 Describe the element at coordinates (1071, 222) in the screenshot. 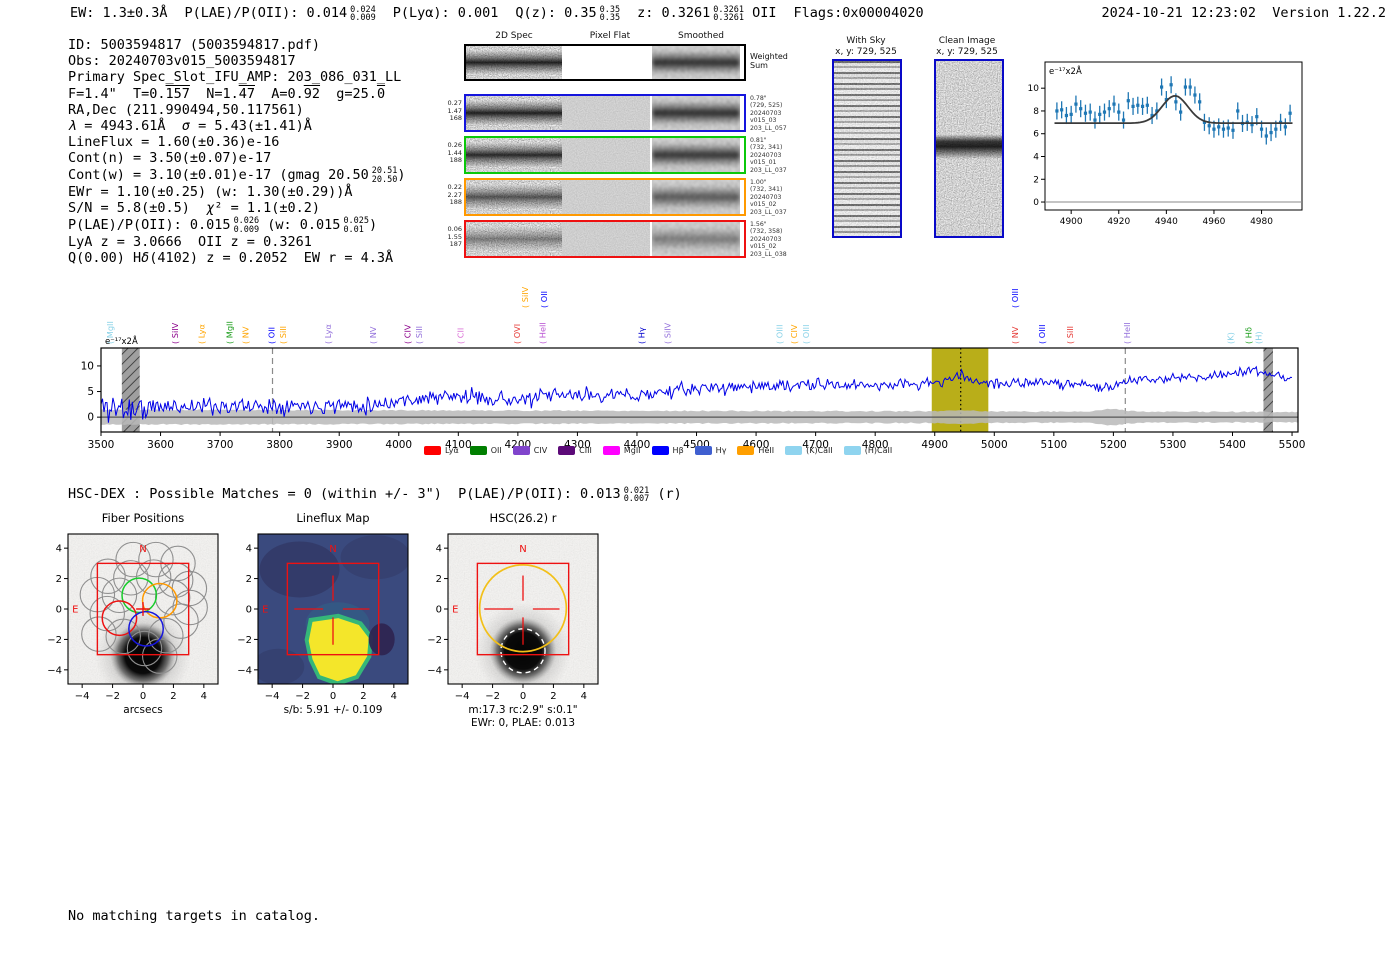

I see `svg-text: 4900` at that location.